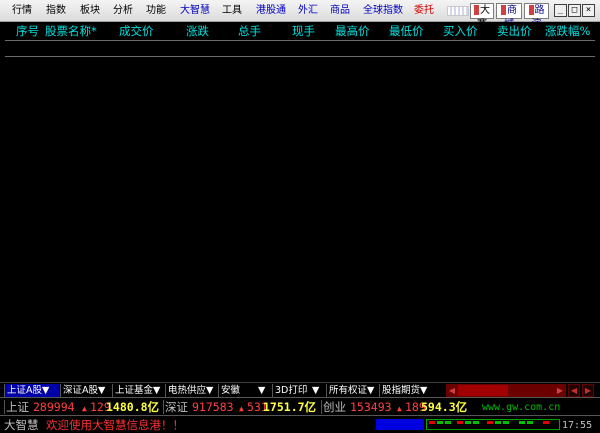 The image size is (600, 433). I want to click on menu-item-global-index: 全球指数, so click(383, 11).